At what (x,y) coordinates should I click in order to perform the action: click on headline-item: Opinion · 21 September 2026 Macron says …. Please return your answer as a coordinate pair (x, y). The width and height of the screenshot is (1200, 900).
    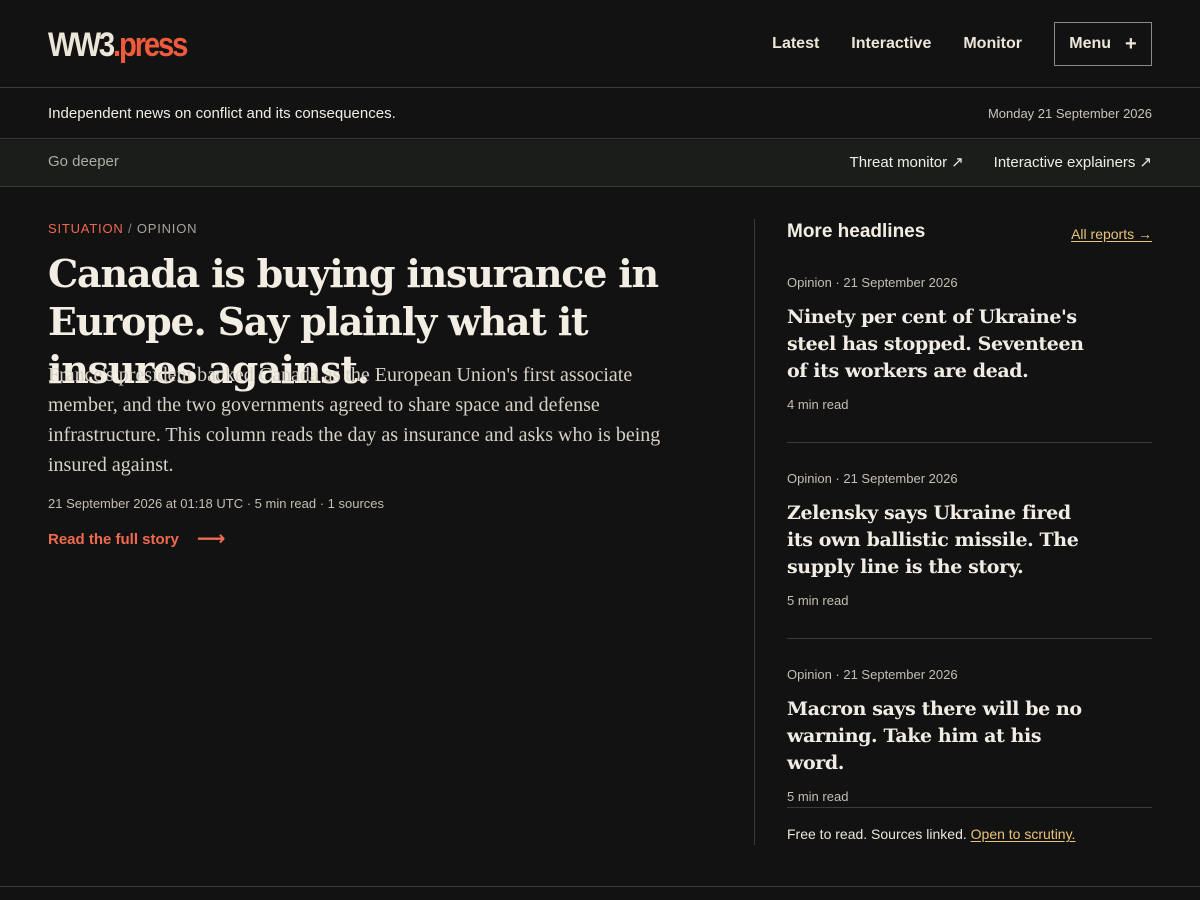
    Looking at the image, I should click on (969, 735).